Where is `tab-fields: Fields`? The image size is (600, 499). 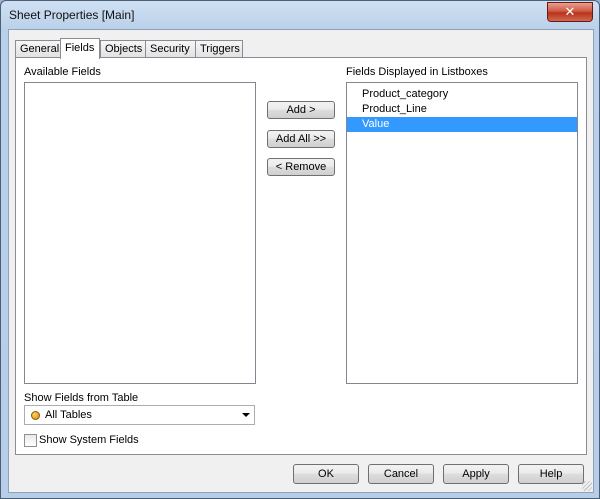 tab-fields: Fields is located at coordinates (80, 48).